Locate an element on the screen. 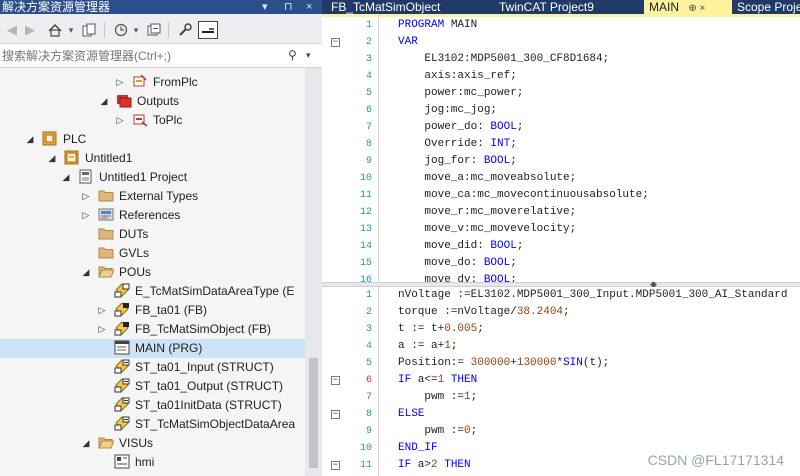 The height and width of the screenshot is (476, 800). code-line: 16 move_dv: BOOL; is located at coordinates (561, 277).